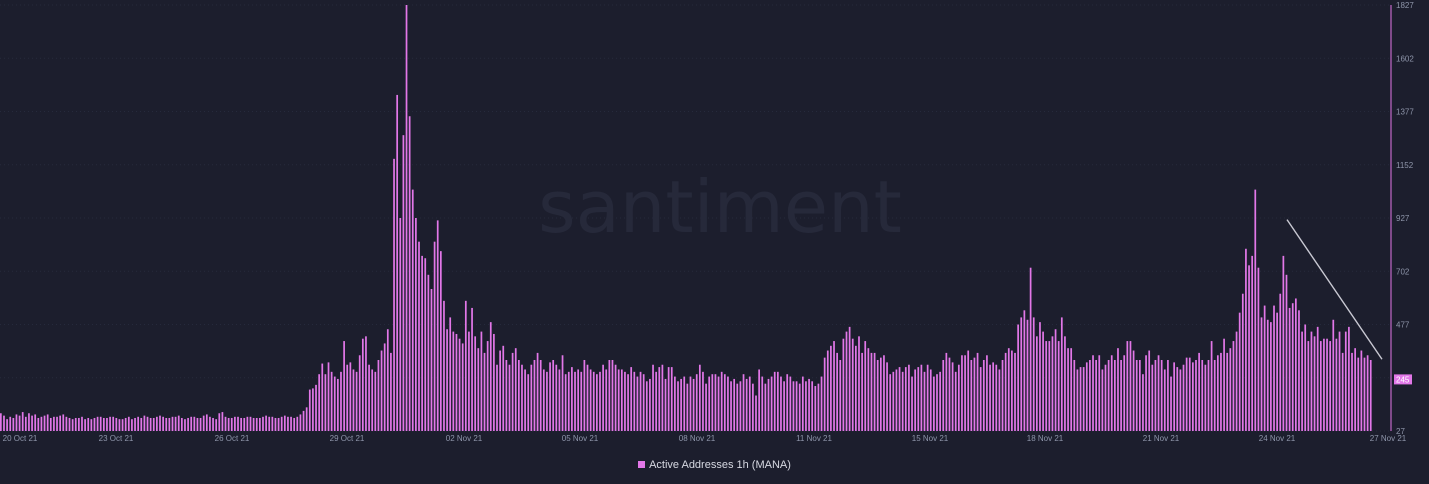 The width and height of the screenshot is (1429, 484). Describe the element at coordinates (814, 438) in the screenshot. I see `x-tick-label: 11 Nov 21` at that location.